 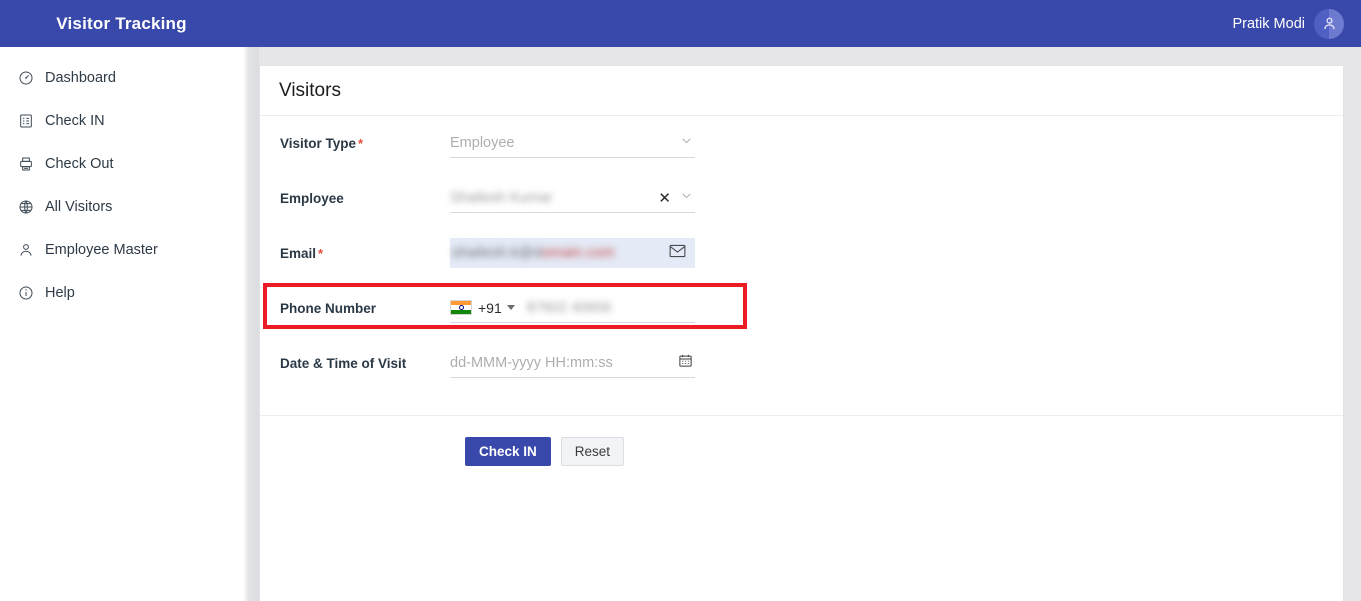 I want to click on check-in-button: Check IN, so click(x=508, y=451).